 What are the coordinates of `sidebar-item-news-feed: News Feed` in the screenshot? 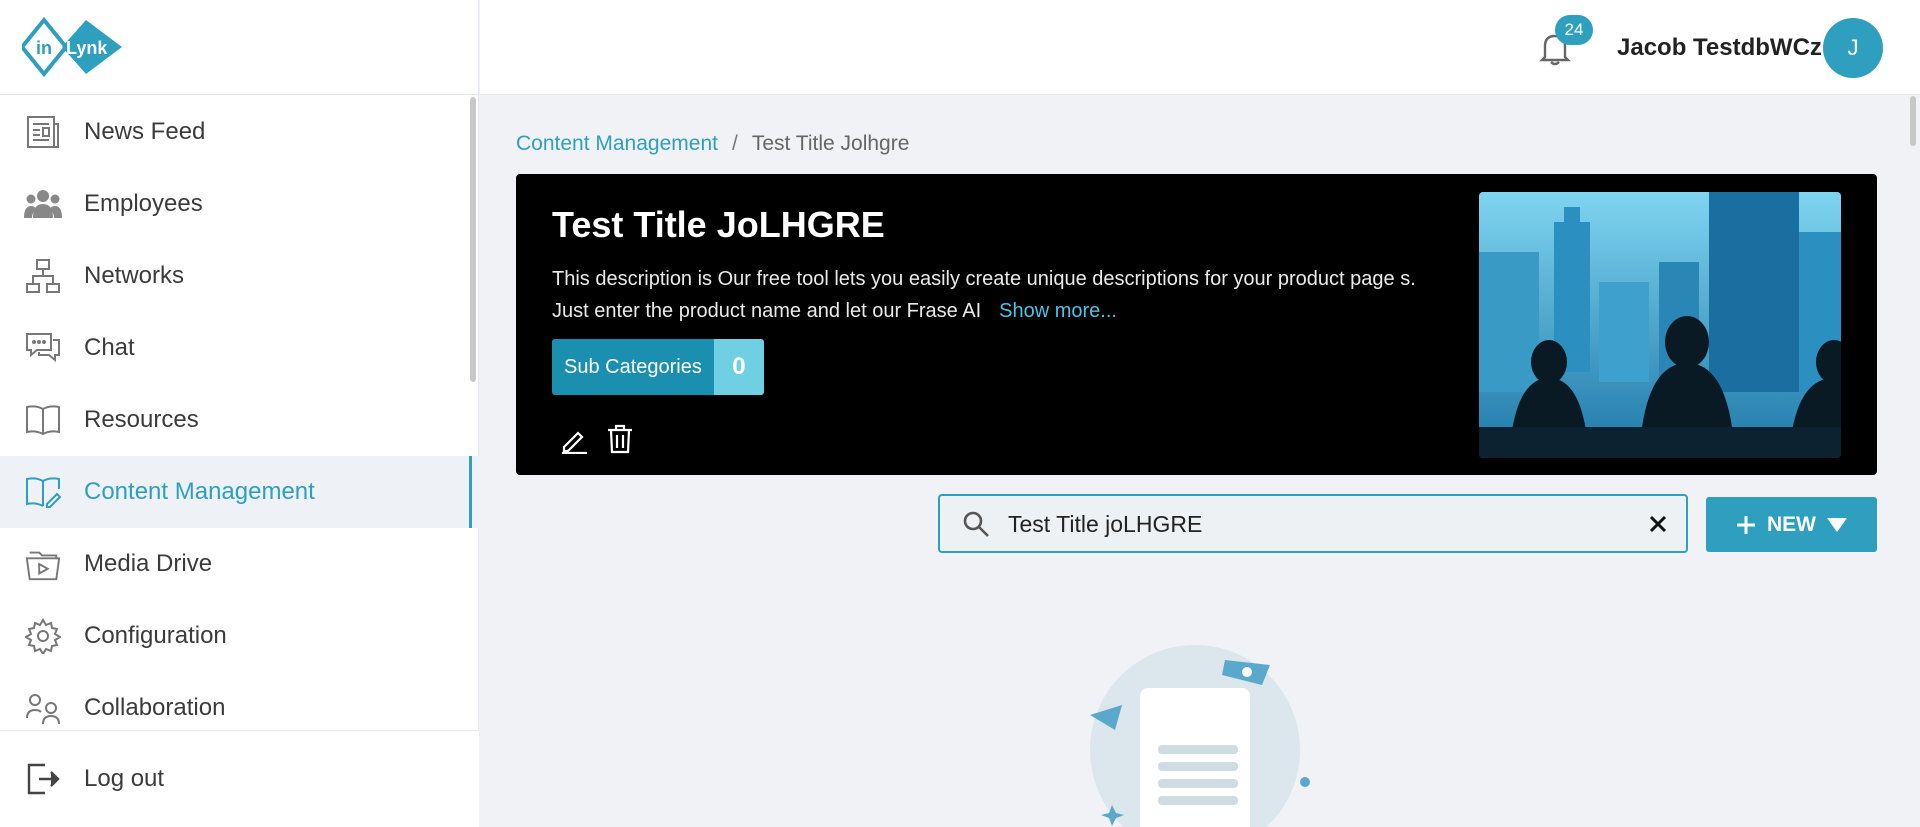 It's located at (239, 132).